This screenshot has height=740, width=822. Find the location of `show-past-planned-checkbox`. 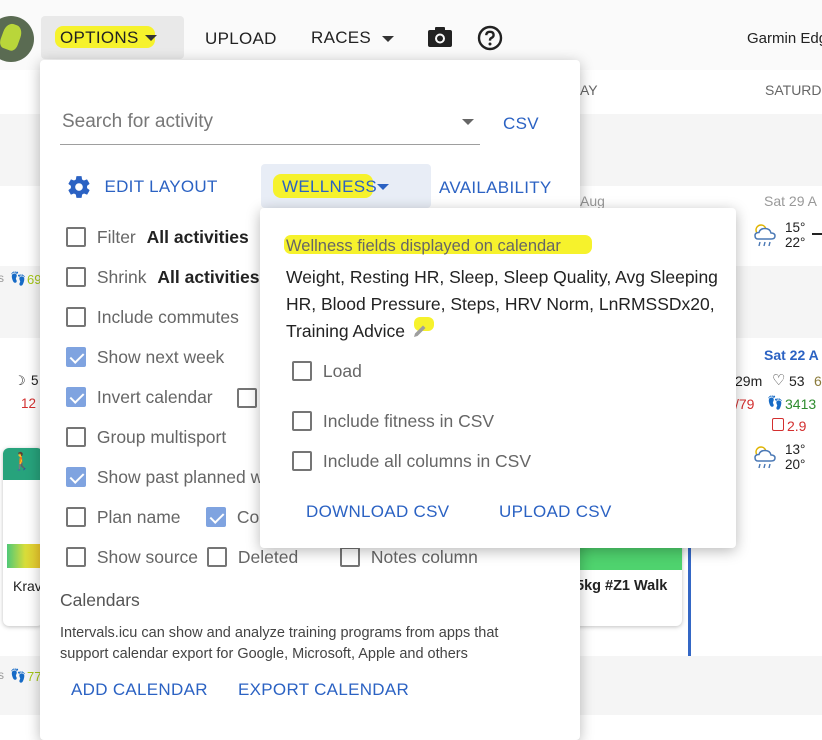

show-past-planned-checkbox is located at coordinates (76, 477).